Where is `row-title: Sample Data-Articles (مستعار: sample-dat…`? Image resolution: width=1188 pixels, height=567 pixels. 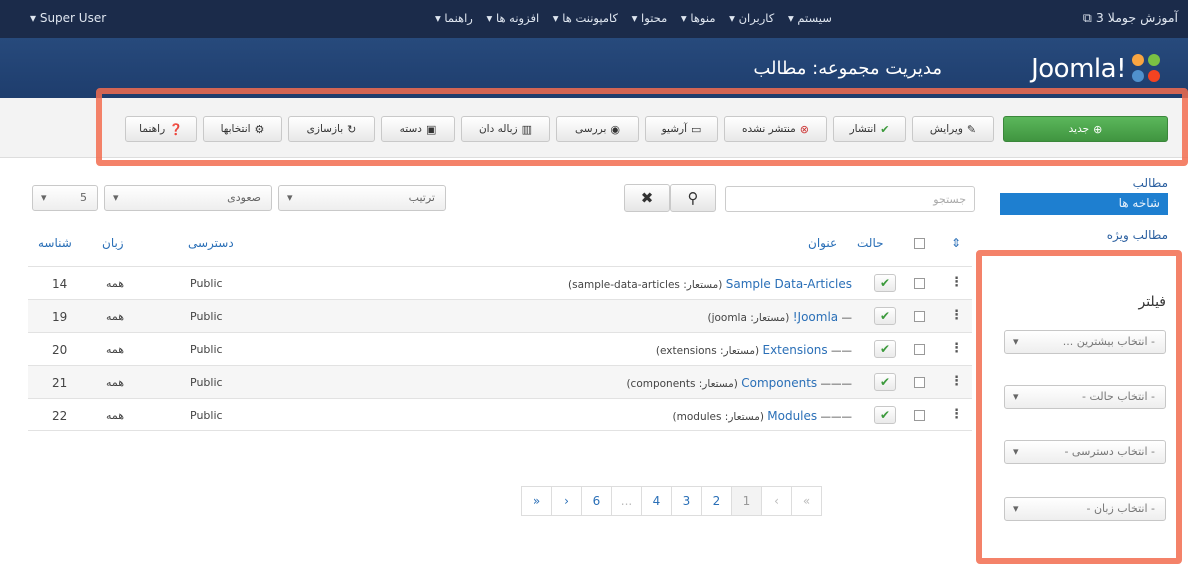
row-title: Sample Data-Articles (مستعار: sample-dat… is located at coordinates (710, 284).